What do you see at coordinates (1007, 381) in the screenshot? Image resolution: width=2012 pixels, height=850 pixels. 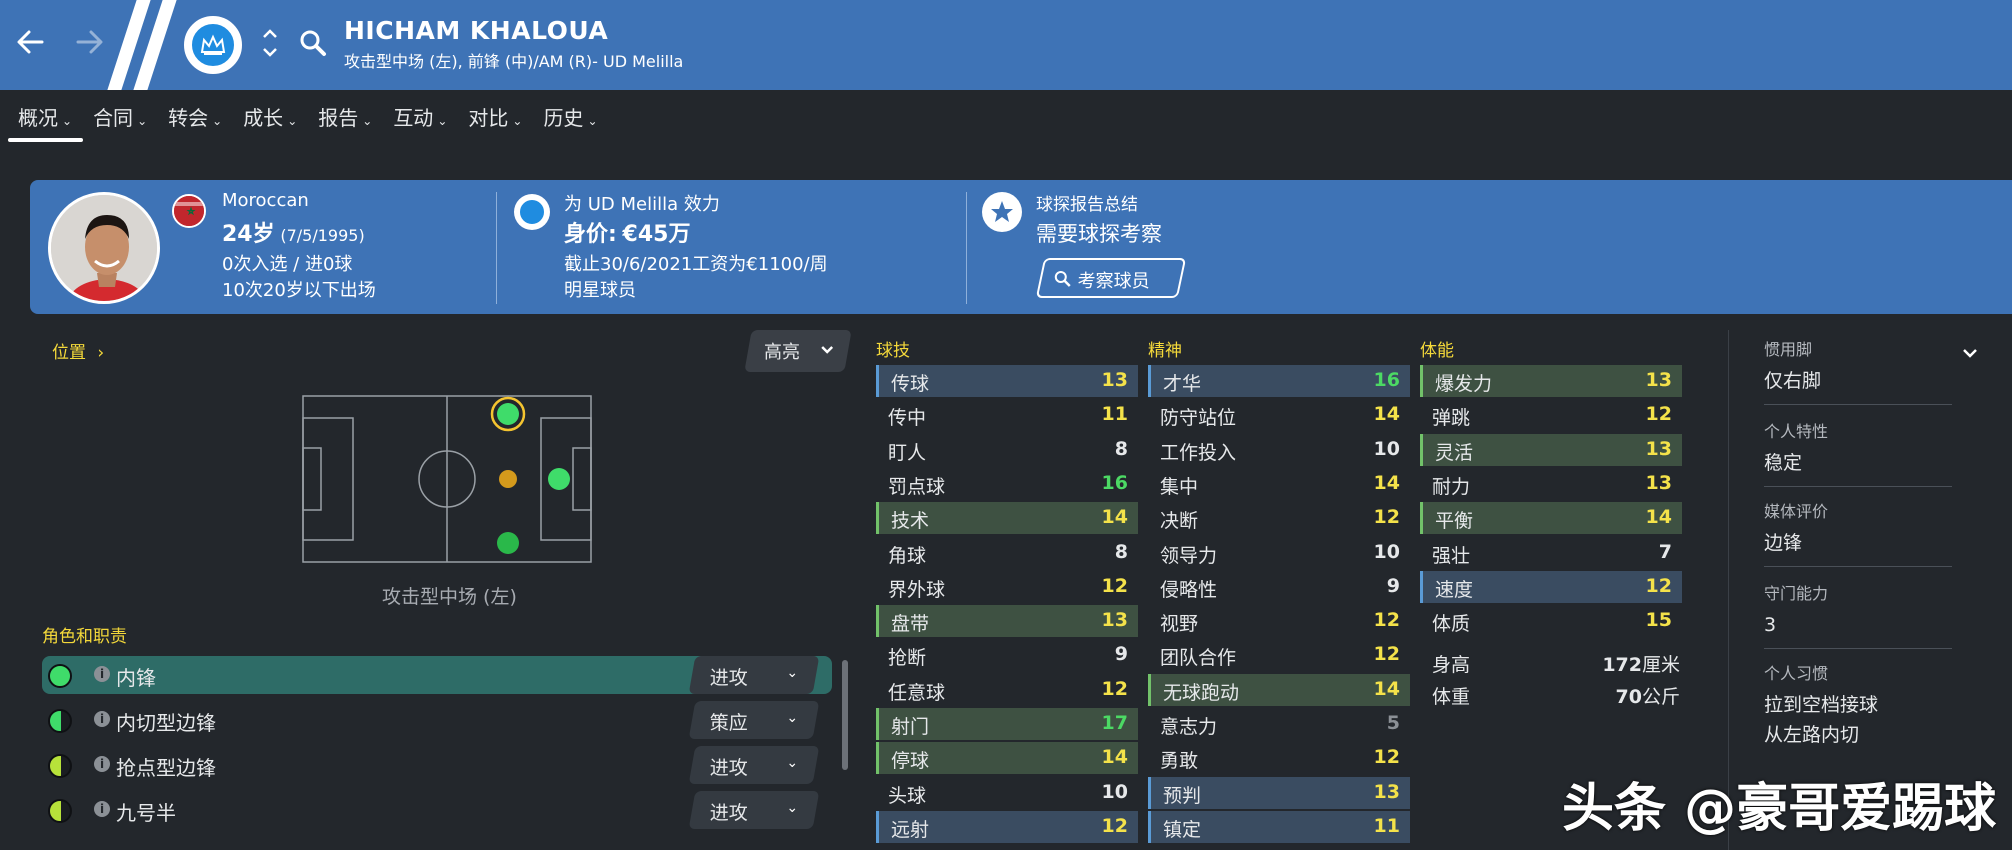 I see `attribute-row: 传球 13` at bounding box center [1007, 381].